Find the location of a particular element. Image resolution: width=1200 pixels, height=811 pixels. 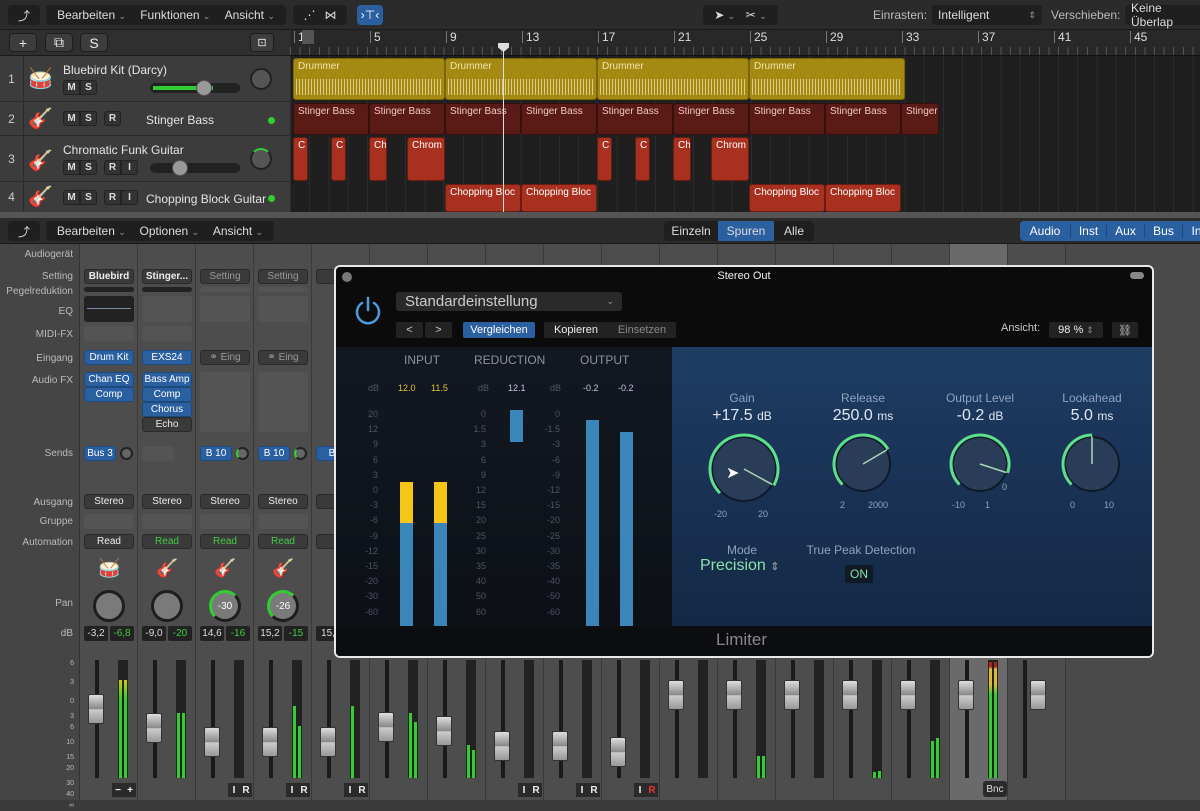

guitar-region: Chrom is located at coordinates (730, 159).